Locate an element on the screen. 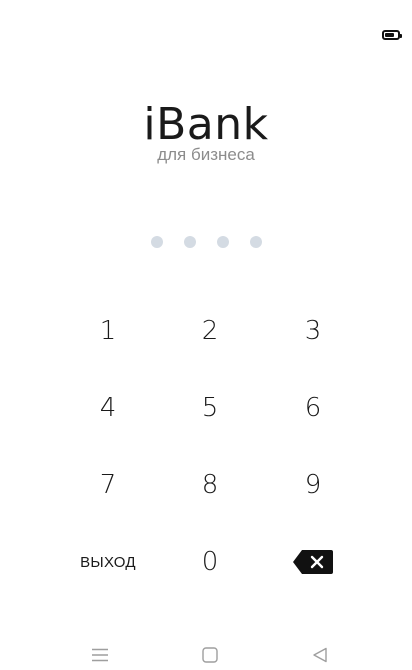 This screenshot has width=412, height=670. keypad-row: 4 5 6 is located at coordinates (206, 416).